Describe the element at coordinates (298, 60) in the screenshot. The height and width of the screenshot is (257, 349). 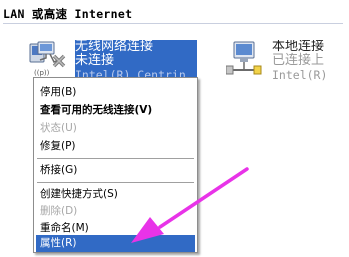
I see `connection-status: 已连接上` at that location.